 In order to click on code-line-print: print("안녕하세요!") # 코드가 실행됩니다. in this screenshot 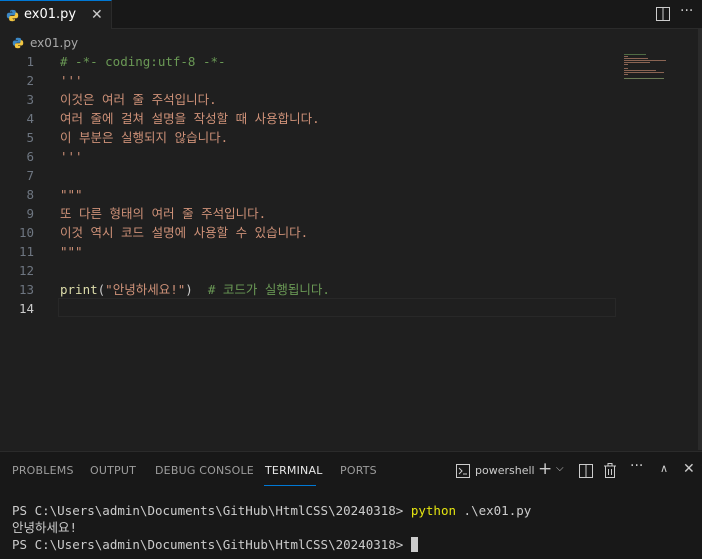, I will do `click(195, 289)`.